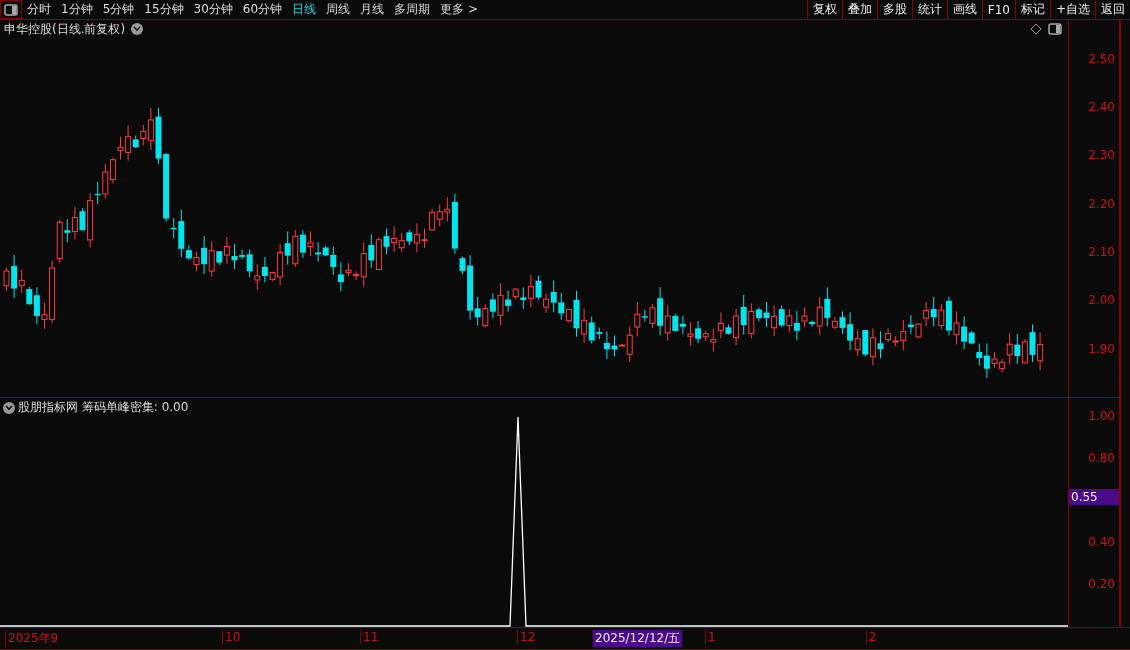  Describe the element at coordinates (1032, 9) in the screenshot. I see `toolbar-button: 标记` at that location.